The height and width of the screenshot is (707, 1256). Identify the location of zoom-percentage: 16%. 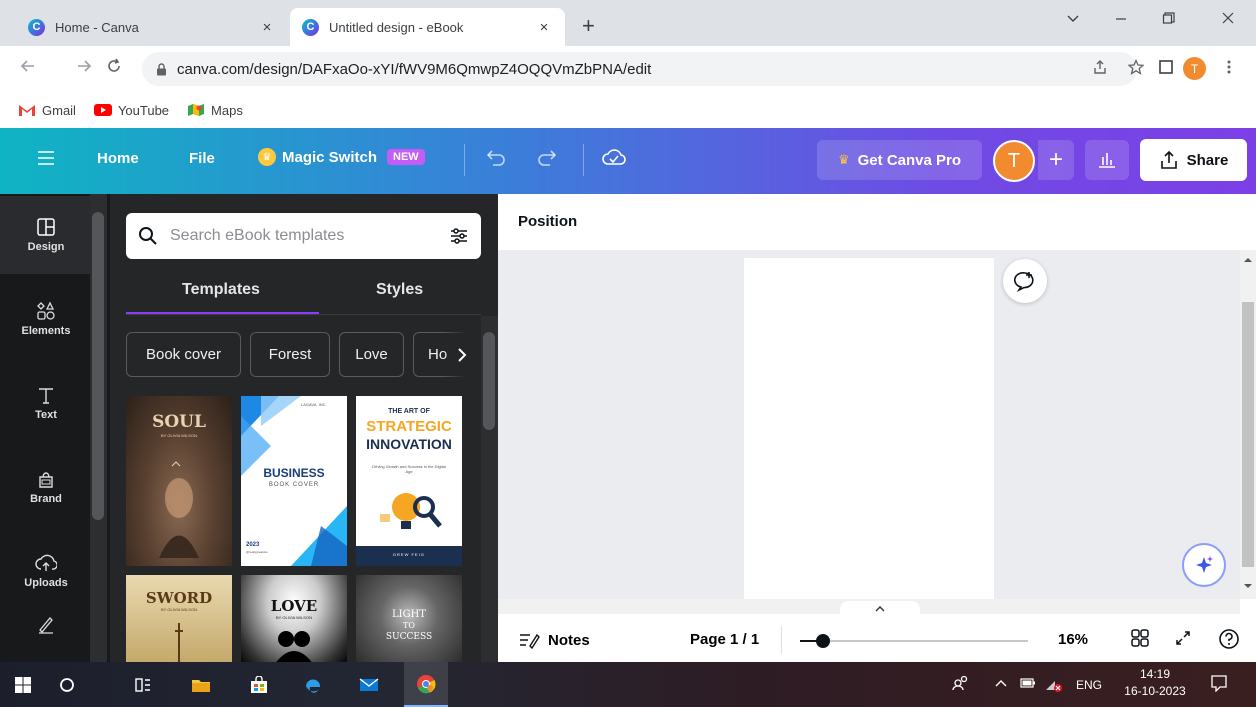
(1073, 639).